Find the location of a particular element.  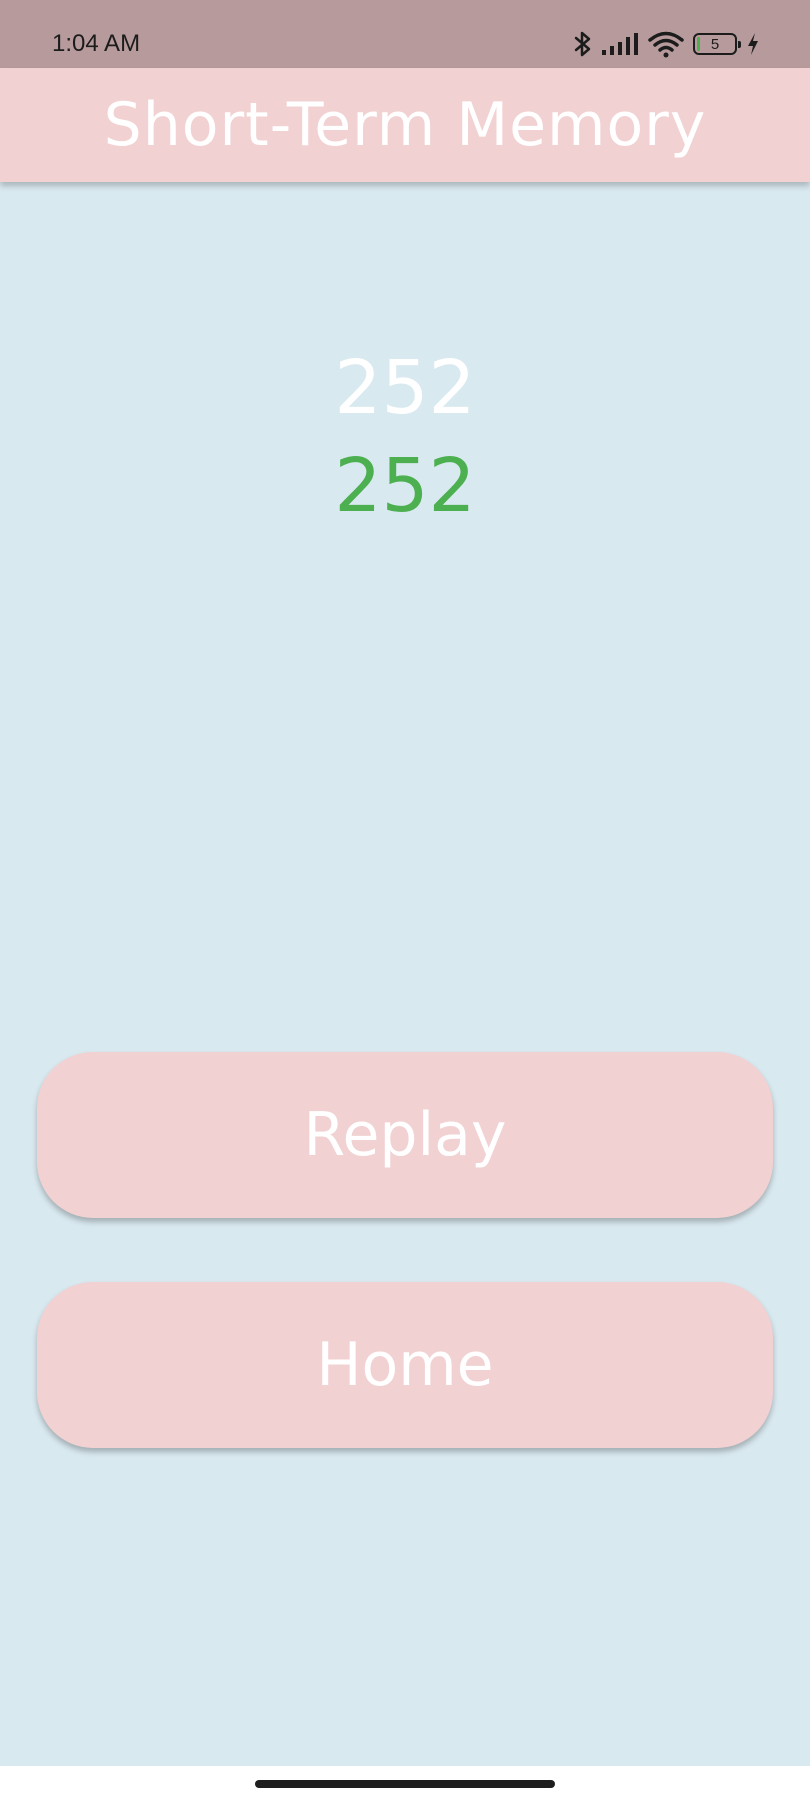

status-icons: 5 is located at coordinates (667, 44).